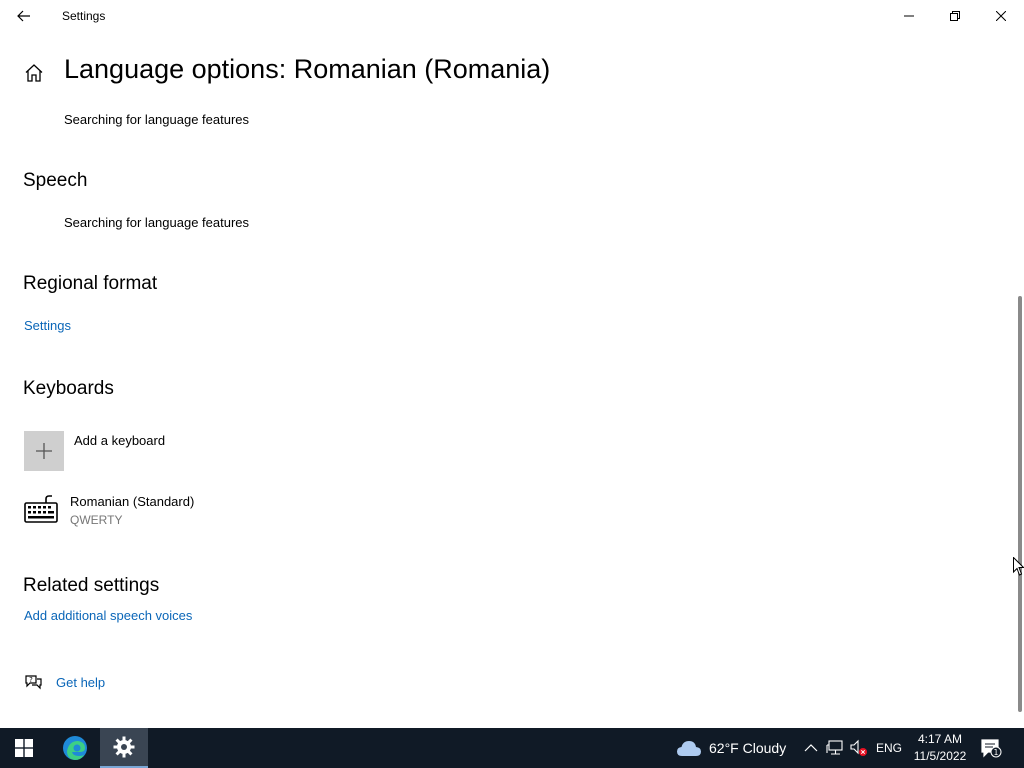  What do you see at coordinates (91, 585) in the screenshot?
I see `related-settings-heading: Related settings` at bounding box center [91, 585].